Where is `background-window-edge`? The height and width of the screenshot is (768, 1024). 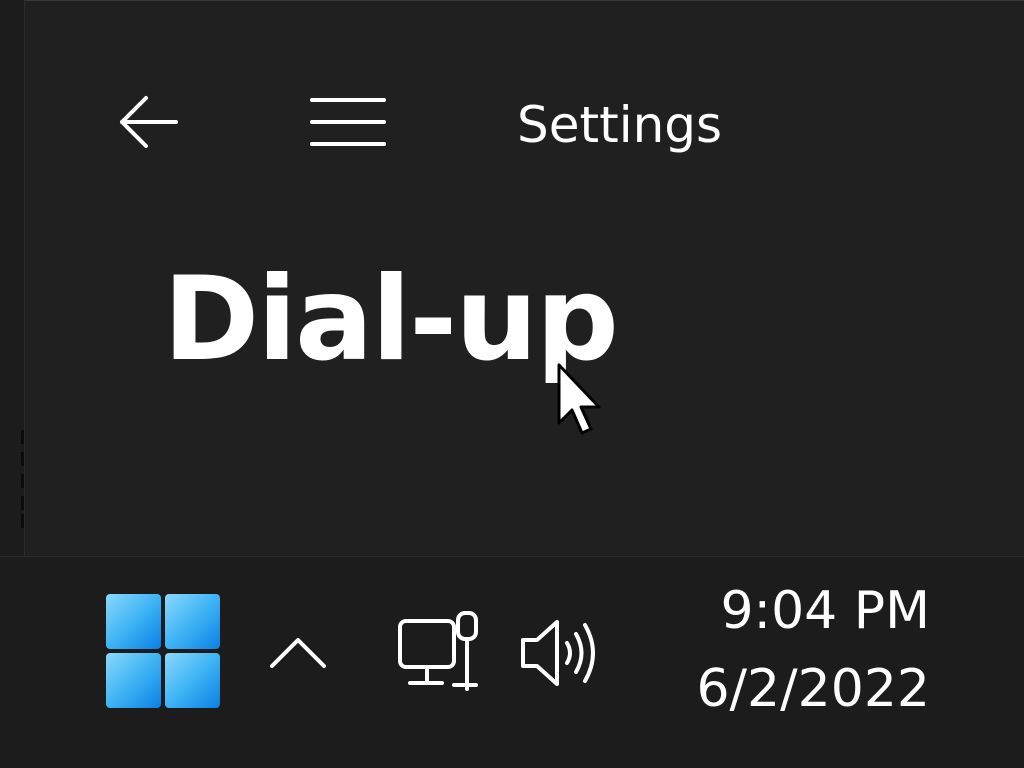 background-window-edge is located at coordinates (12, 278).